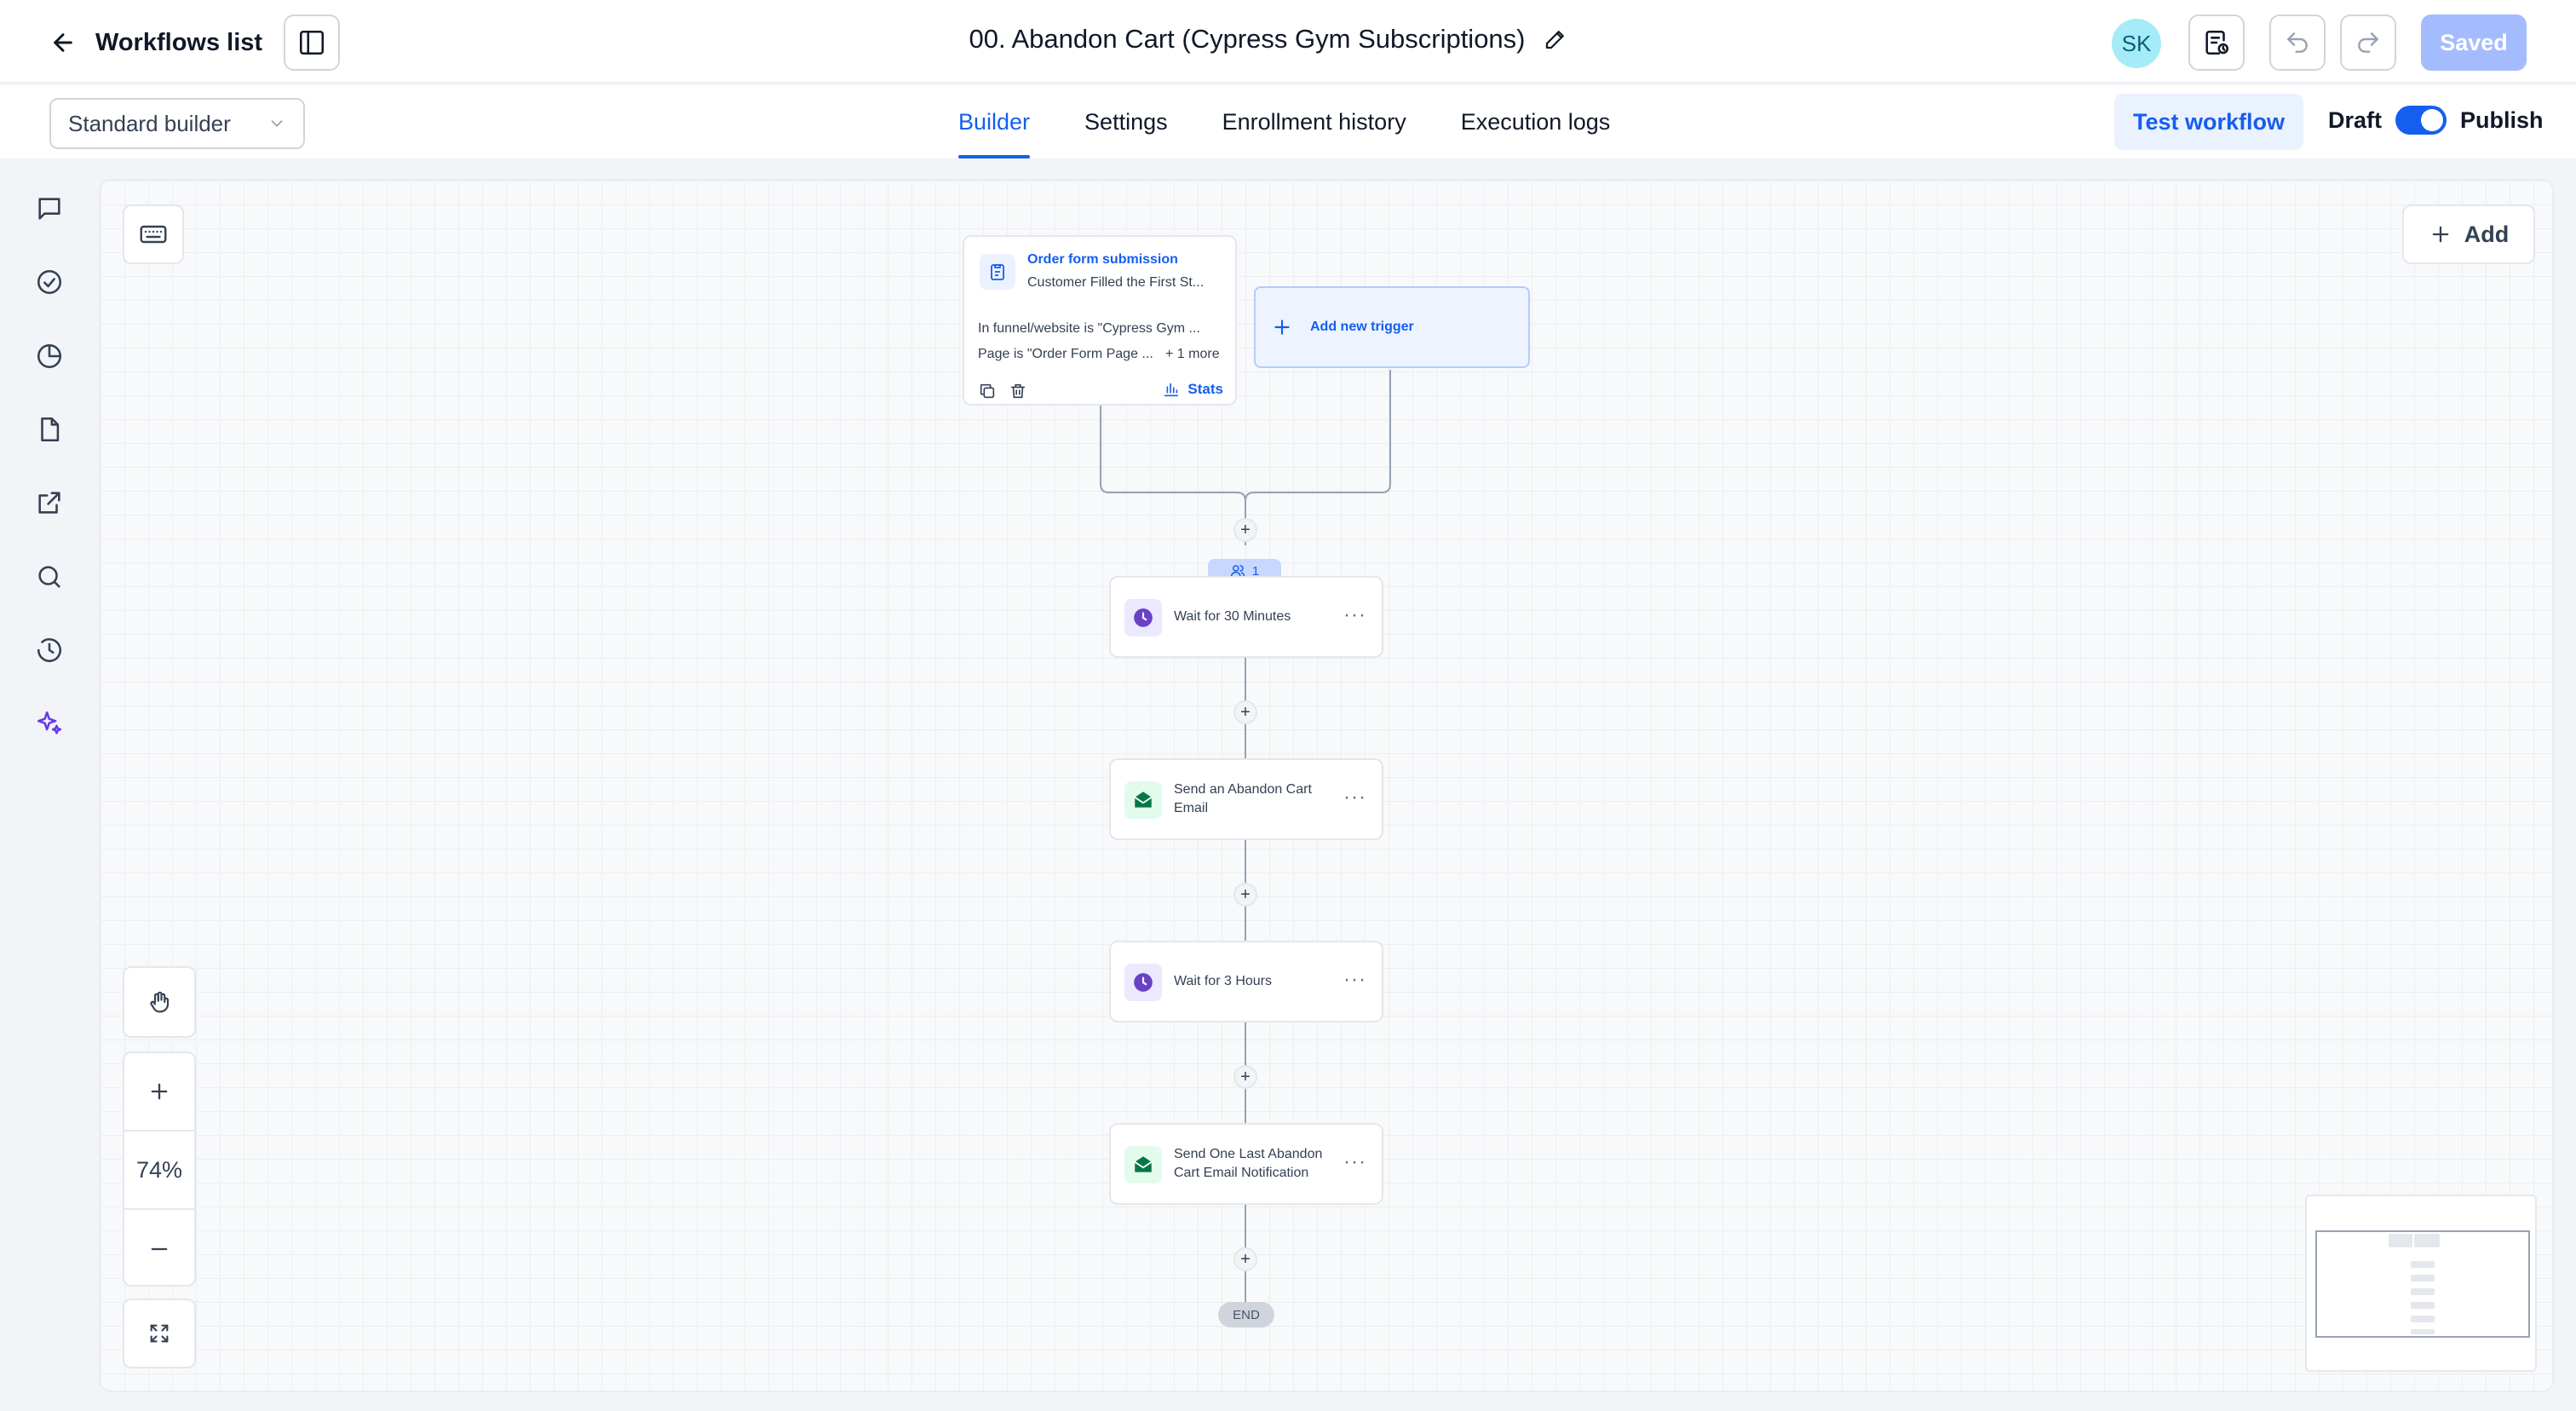 The image size is (2576, 1411). I want to click on canvas-minimap, so click(2421, 1283).